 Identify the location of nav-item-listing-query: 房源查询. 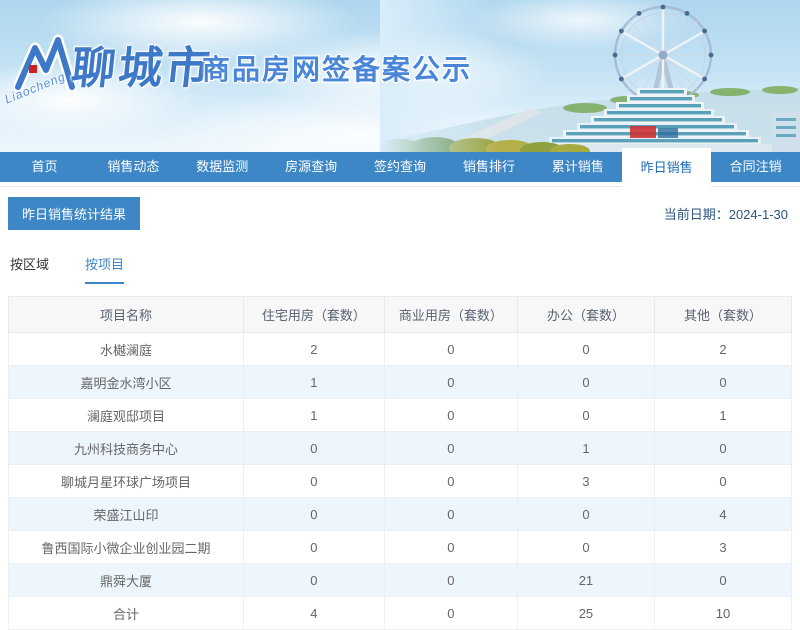
(311, 167).